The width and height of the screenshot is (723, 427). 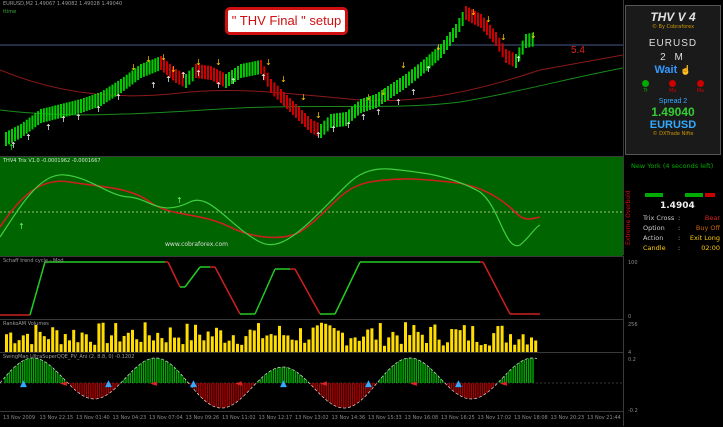 I want to click on time-label: 13 Nov 11:02, so click(x=239, y=418).